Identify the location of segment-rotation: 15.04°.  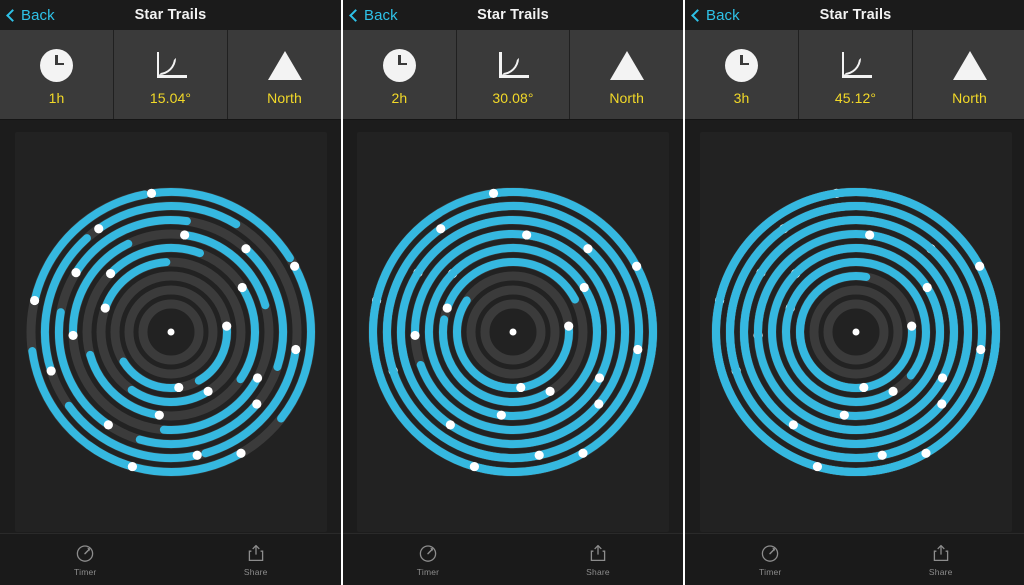
(170, 74).